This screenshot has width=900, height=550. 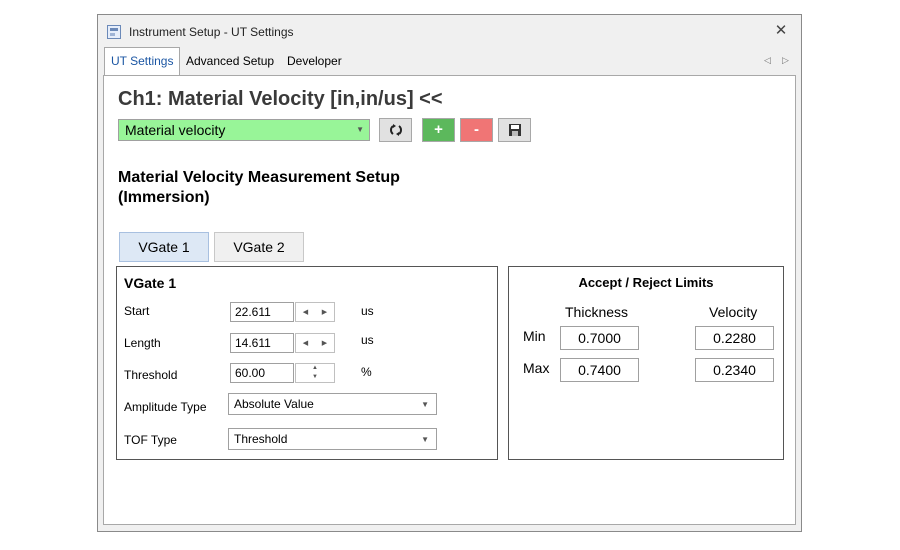 What do you see at coordinates (165, 407) in the screenshot?
I see `amplitude-type-label: Amplitude Type` at bounding box center [165, 407].